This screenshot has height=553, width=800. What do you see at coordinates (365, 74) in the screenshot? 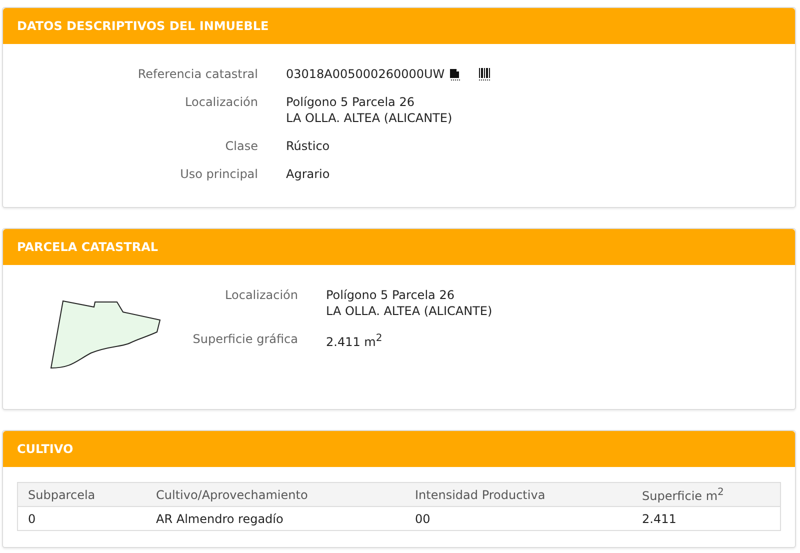
I see `field-value: 03018A005000260000UW` at bounding box center [365, 74].